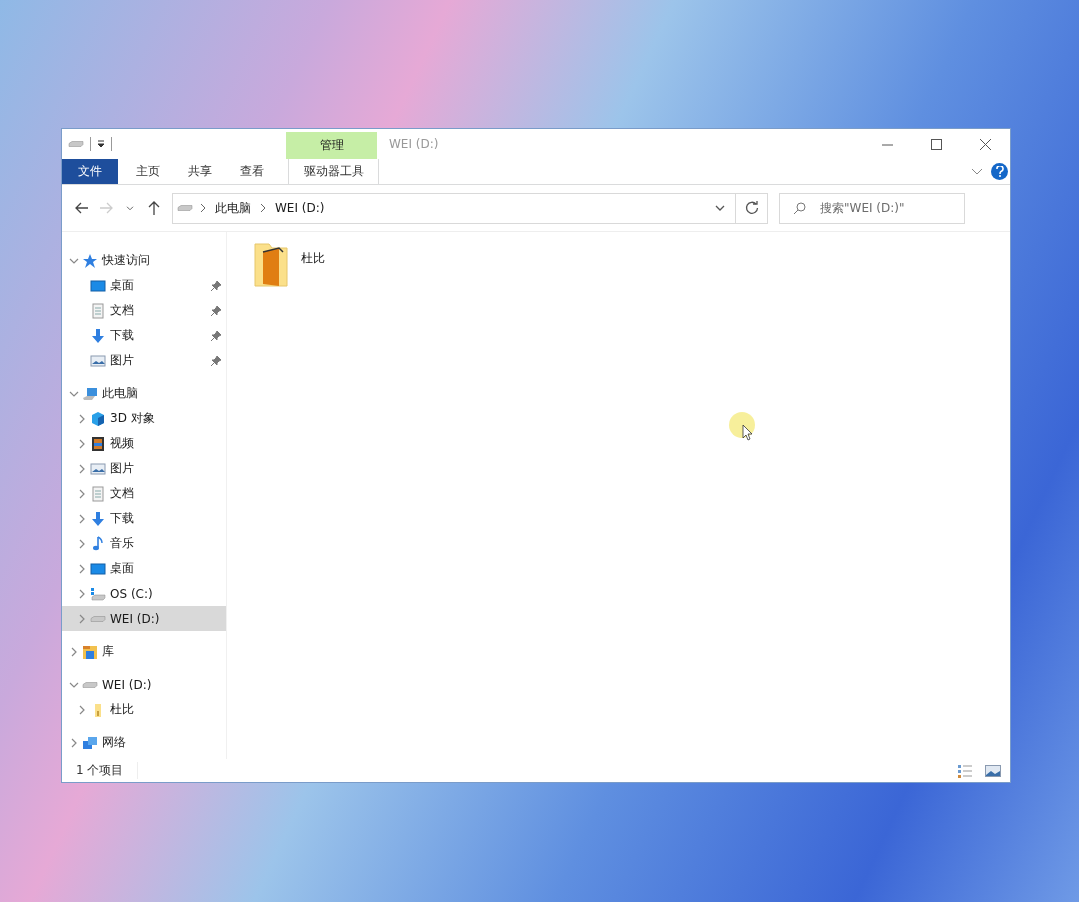 This screenshot has height=902, width=1079. Describe the element at coordinates (414, 144) in the screenshot. I see `window-title: WEI (D:)` at that location.